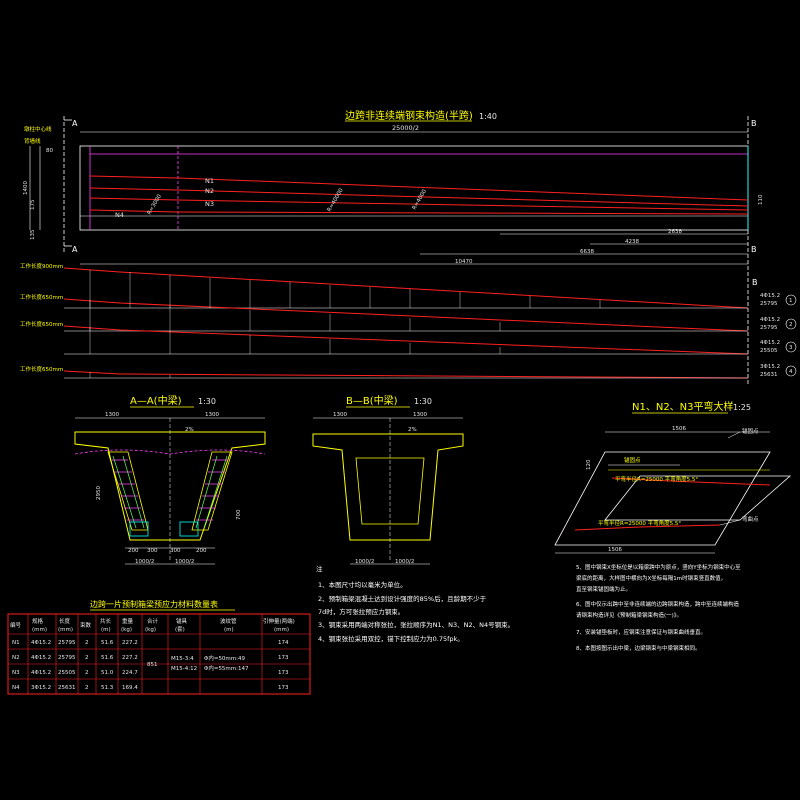  What do you see at coordinates (156, 400) in the screenshot?
I see `section-aa-title: A—A(中梁)` at bounding box center [156, 400].